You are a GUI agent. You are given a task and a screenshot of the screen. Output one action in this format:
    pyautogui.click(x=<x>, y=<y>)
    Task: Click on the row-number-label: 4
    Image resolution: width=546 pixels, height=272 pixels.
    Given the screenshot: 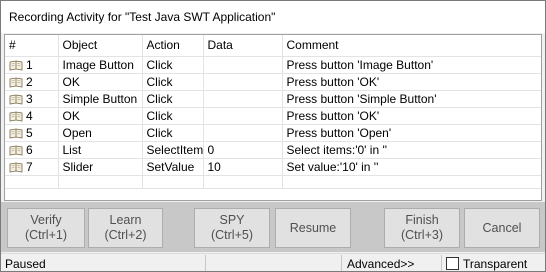 What is the action you would take?
    pyautogui.click(x=29, y=115)
    